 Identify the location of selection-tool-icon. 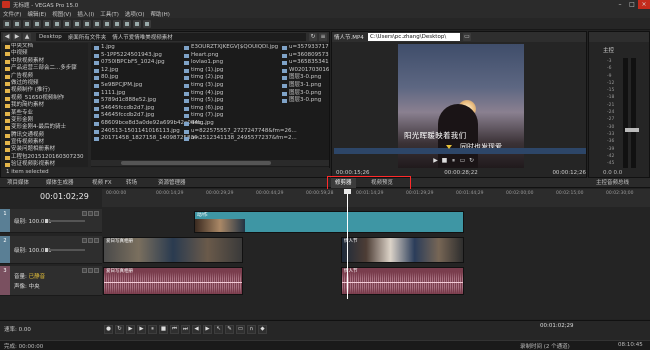
(127, 23).